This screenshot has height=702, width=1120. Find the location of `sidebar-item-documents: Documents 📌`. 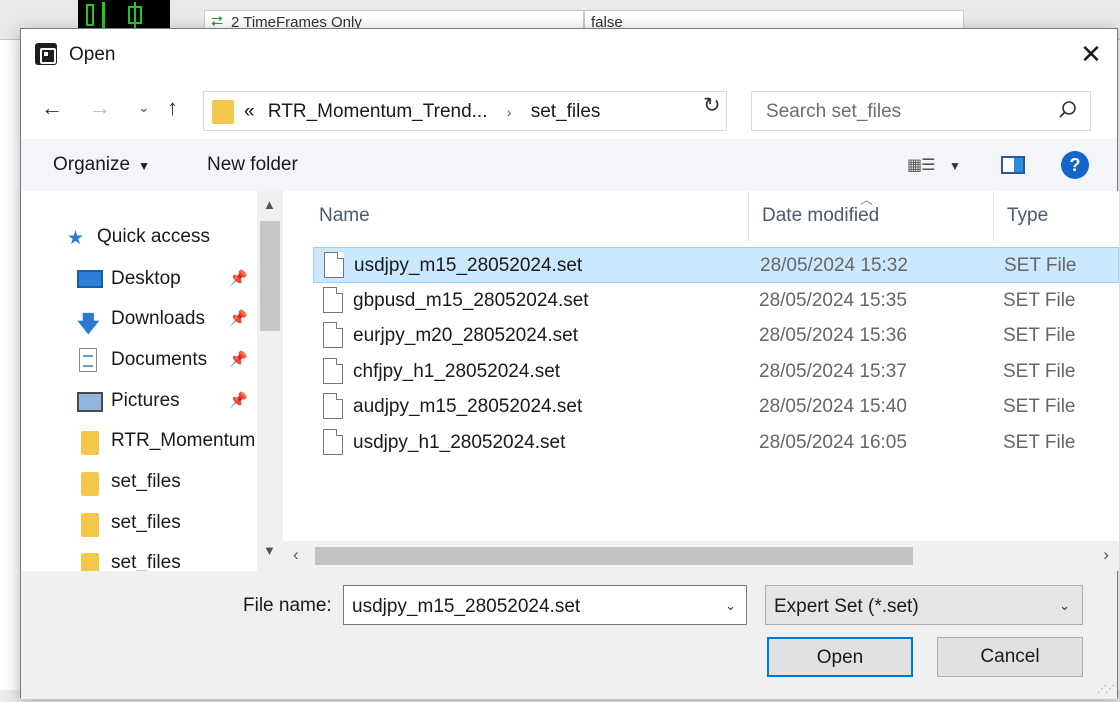

sidebar-item-documents: Documents 📌 is located at coordinates (139, 360).